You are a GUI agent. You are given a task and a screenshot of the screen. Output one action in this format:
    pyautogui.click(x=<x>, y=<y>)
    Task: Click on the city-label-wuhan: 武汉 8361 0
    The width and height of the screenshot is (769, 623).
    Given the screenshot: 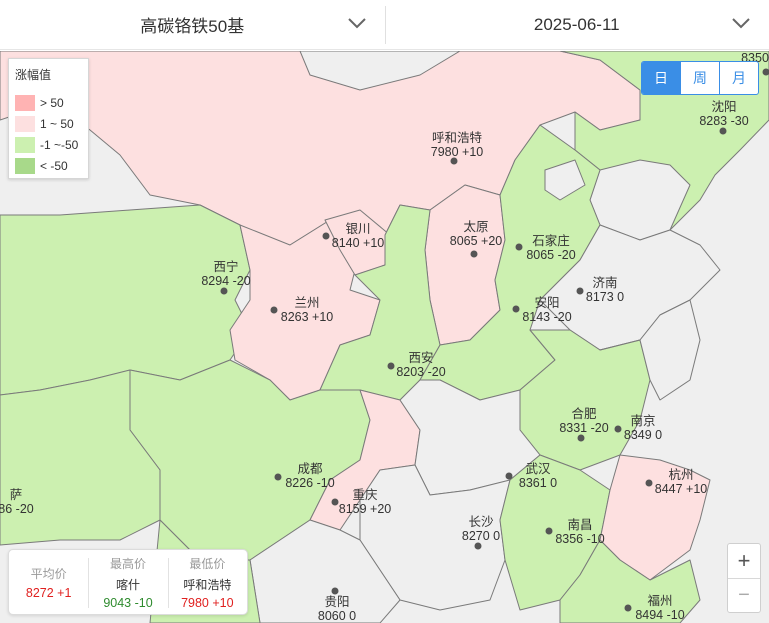 What is the action you would take?
    pyautogui.click(x=538, y=476)
    